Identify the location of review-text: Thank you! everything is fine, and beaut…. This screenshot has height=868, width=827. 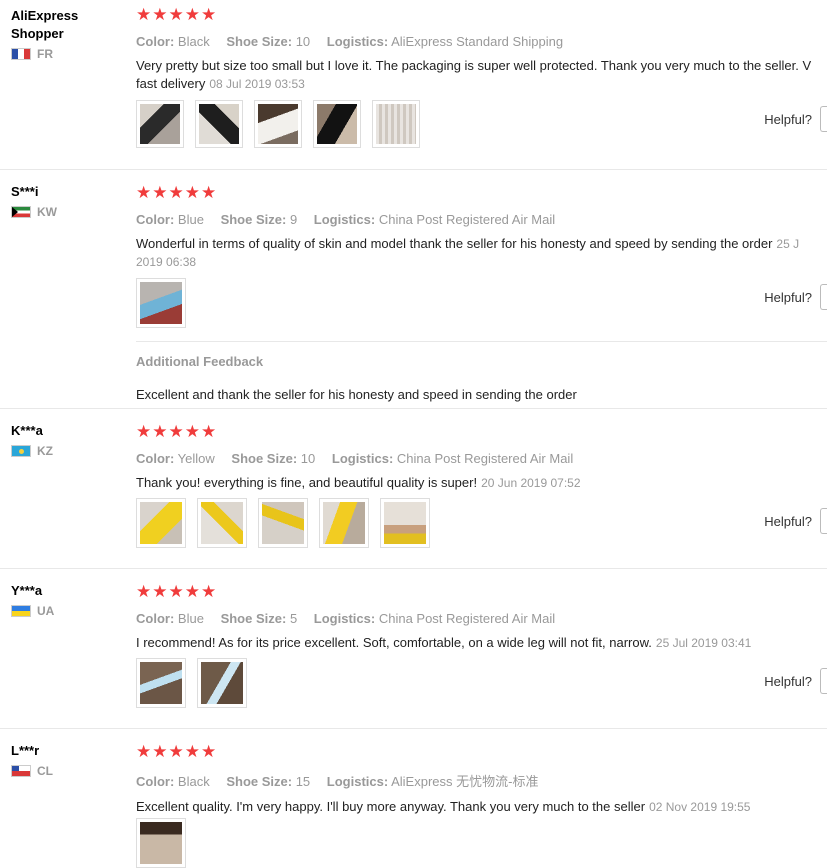
(358, 482).